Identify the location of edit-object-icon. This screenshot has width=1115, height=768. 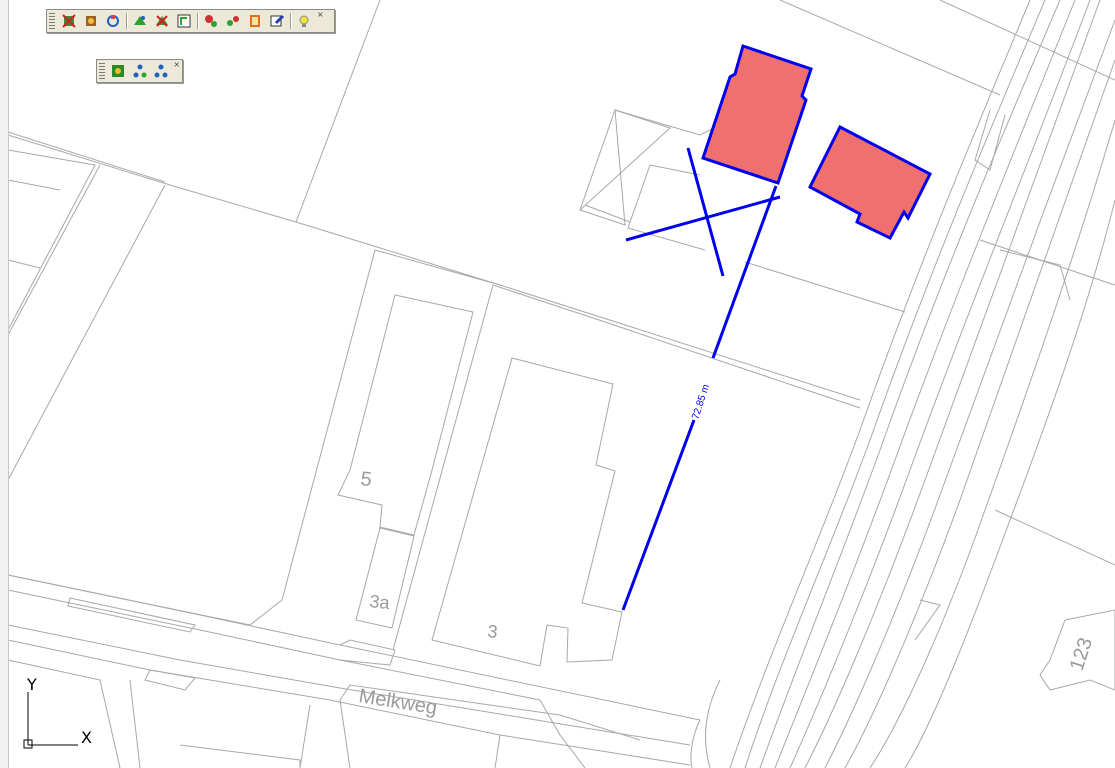
(277, 21).